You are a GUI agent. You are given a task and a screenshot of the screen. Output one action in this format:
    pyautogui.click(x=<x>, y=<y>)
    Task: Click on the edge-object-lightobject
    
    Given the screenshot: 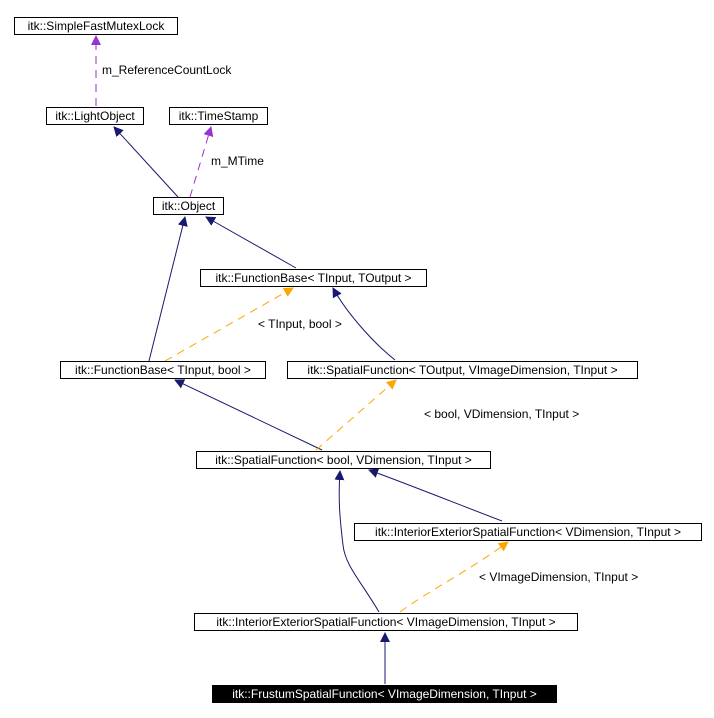 What is the action you would take?
    pyautogui.click(x=146, y=162)
    